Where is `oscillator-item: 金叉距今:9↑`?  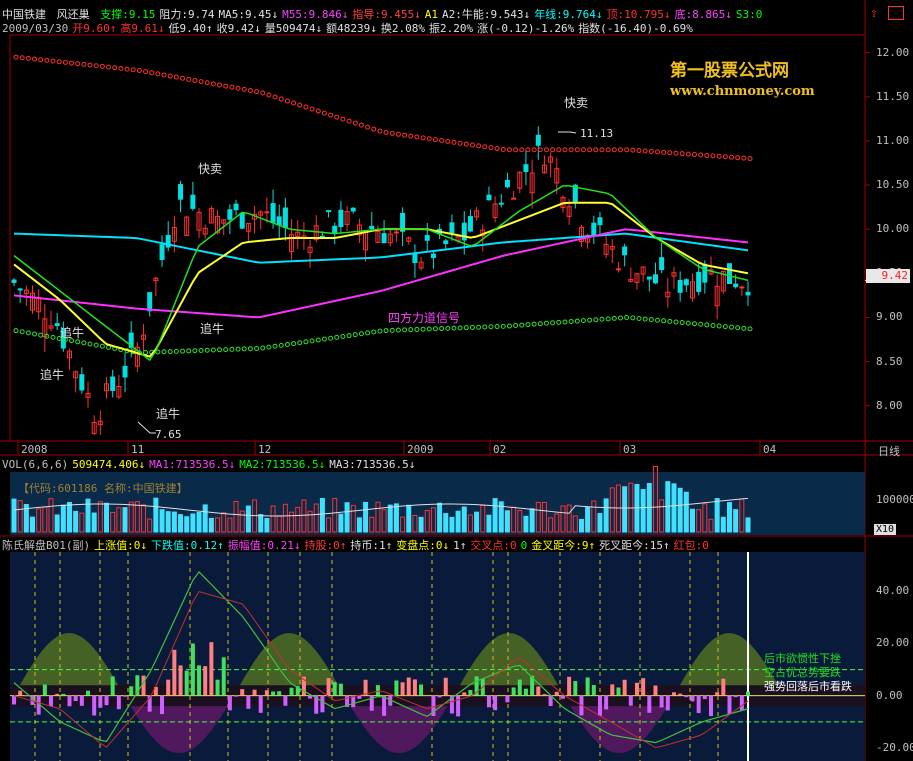
oscillator-item: 金叉距今:9↑ is located at coordinates (563, 545).